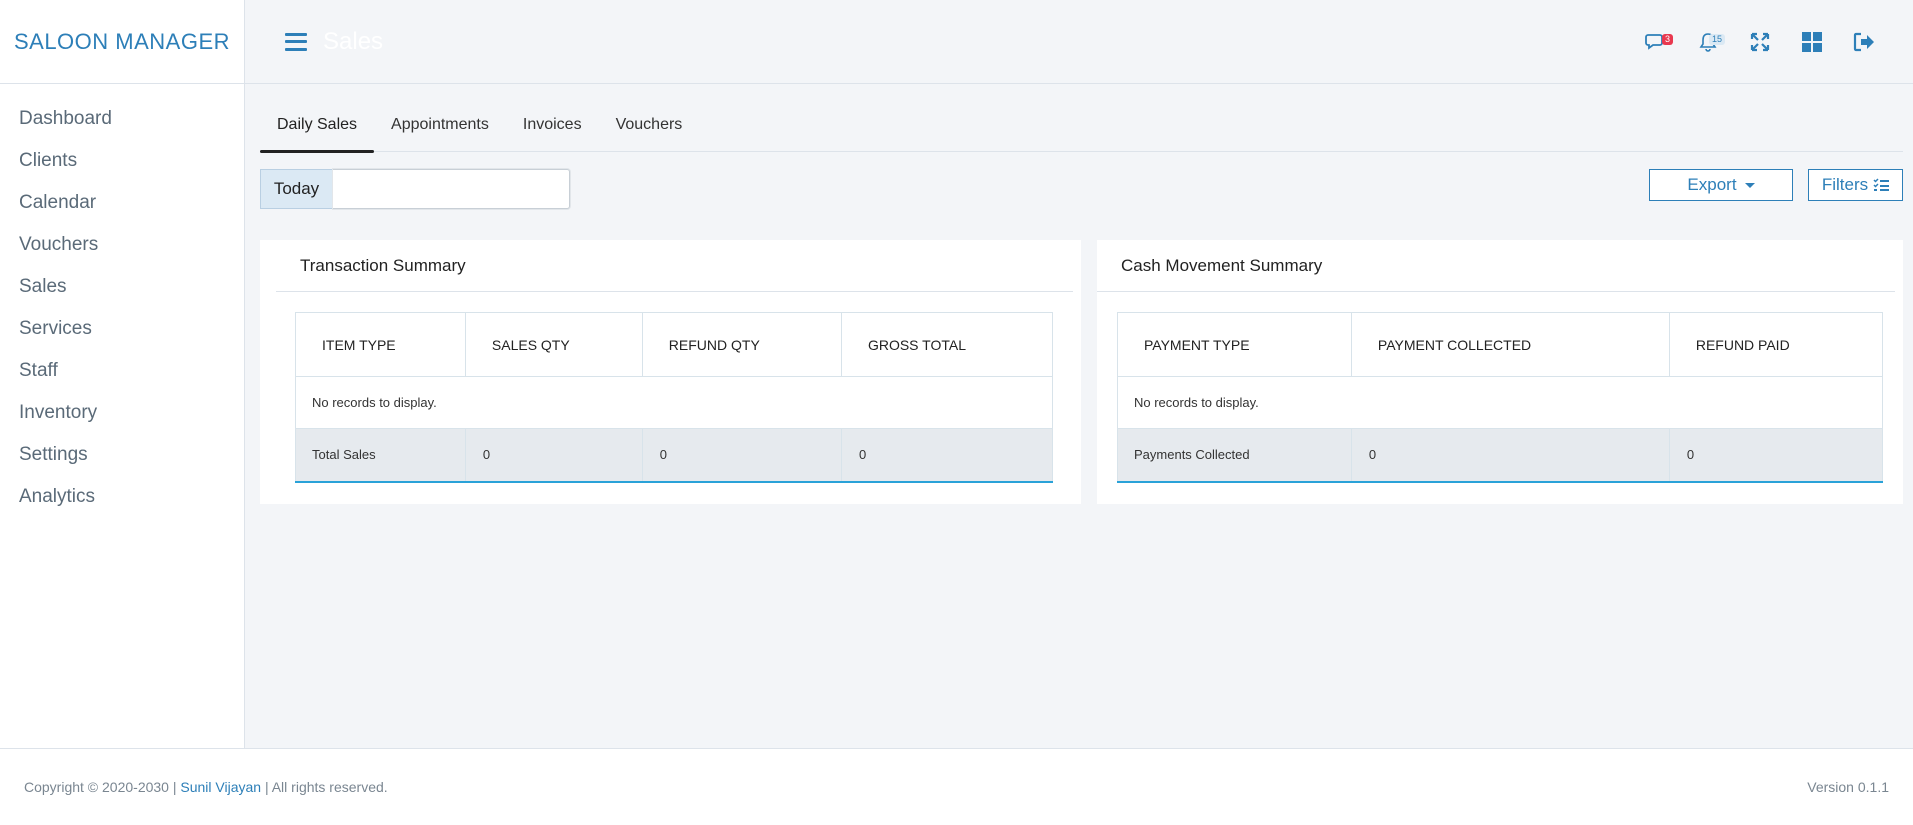 The image size is (1913, 825). Describe the element at coordinates (296, 189) in the screenshot. I see `date-range-label: Today` at that location.